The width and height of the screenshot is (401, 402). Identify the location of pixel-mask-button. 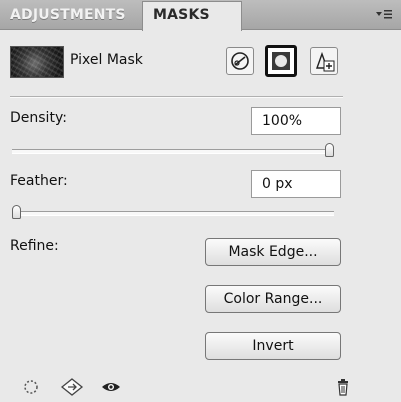
(281, 61).